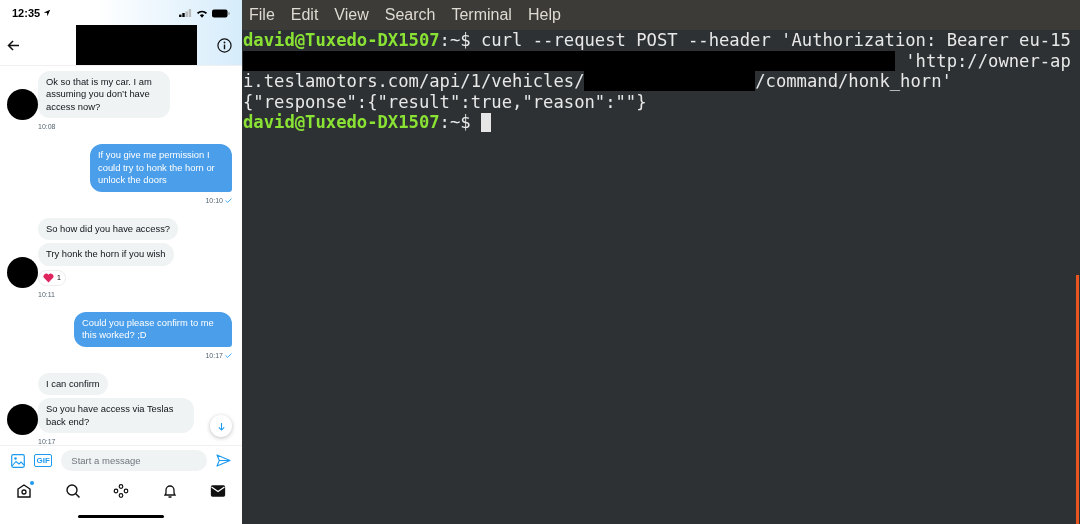  I want to click on messages-tab, so click(218, 491).